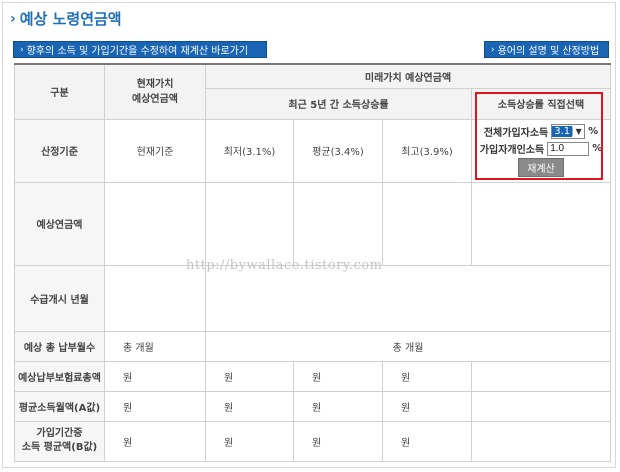 The image size is (620, 472). Describe the element at coordinates (408, 346) in the screenshot. I see `total-months-future: 총 개월` at that location.